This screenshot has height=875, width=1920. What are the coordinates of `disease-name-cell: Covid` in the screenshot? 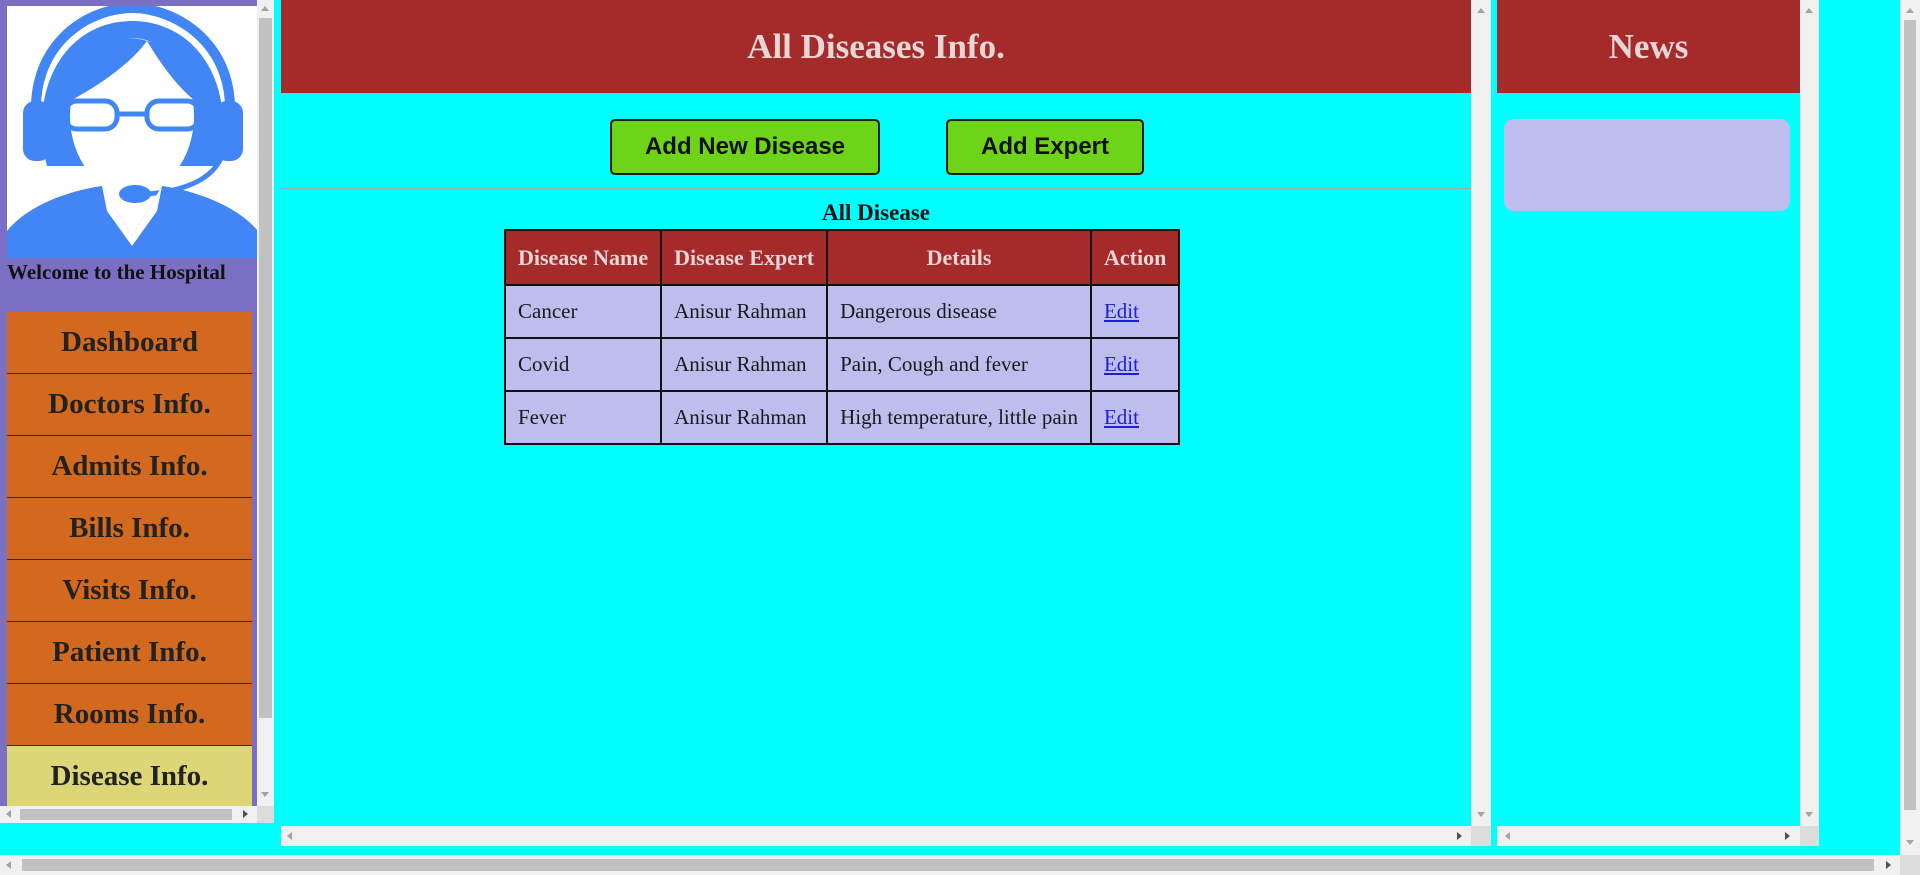 It's located at (583, 364).